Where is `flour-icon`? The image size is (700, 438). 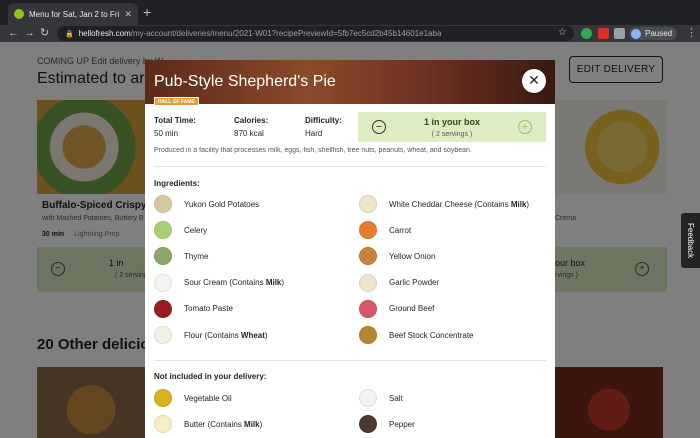 flour-icon is located at coordinates (163, 335).